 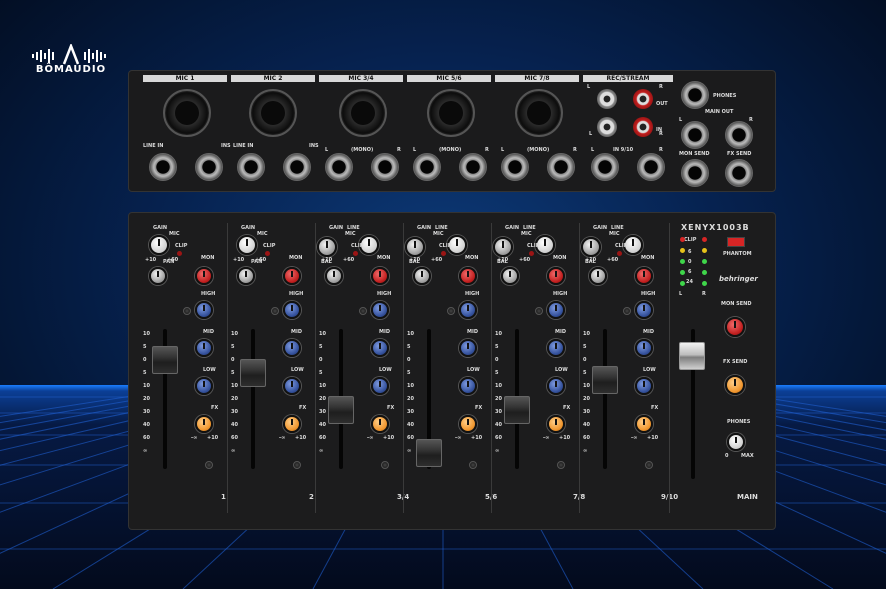 What do you see at coordinates (380, 348) in the screenshot?
I see `ch3-mid-eq-knob` at bounding box center [380, 348].